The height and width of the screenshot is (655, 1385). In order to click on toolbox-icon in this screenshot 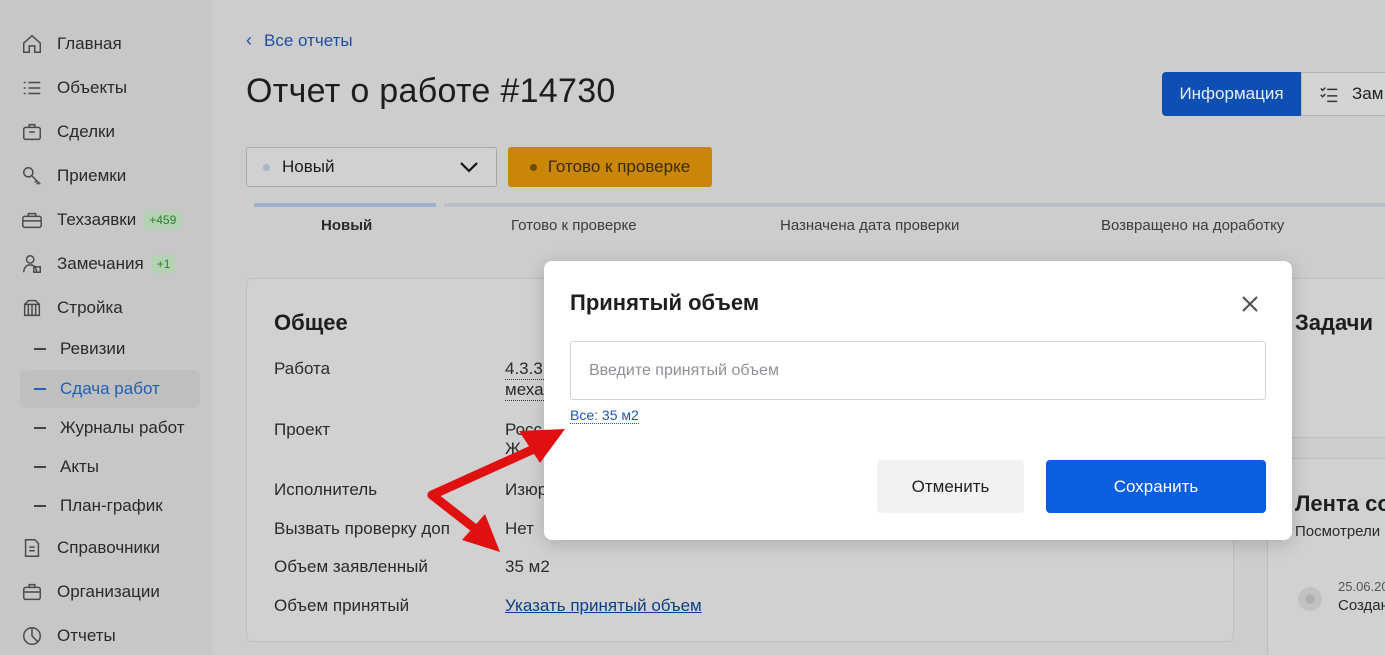, I will do `click(32, 220)`.